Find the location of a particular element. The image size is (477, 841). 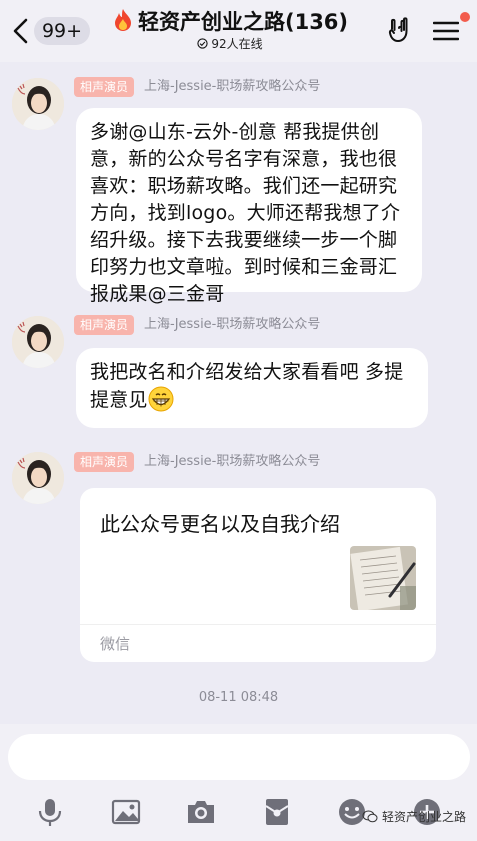

card-footer: 微信 is located at coordinates (258, 643).